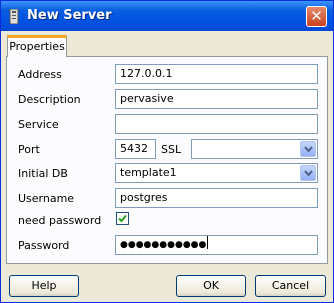  What do you see at coordinates (38, 124) in the screenshot?
I see `service-label: Service` at bounding box center [38, 124].